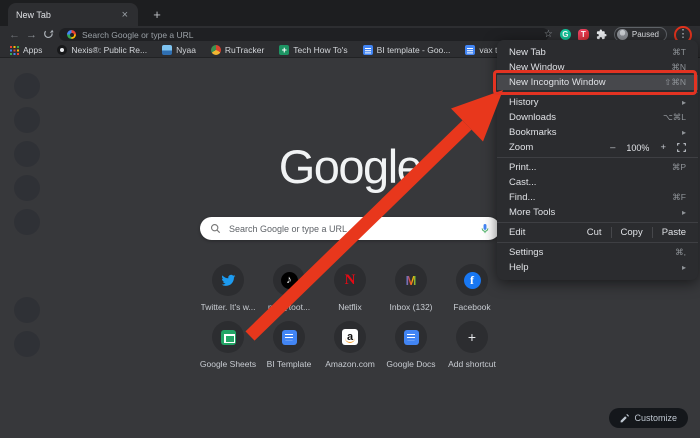 This screenshot has width=700, height=438. Describe the element at coordinates (350, 228) in the screenshot. I see `ntp-search-box: Search Google or type a URL` at that location.